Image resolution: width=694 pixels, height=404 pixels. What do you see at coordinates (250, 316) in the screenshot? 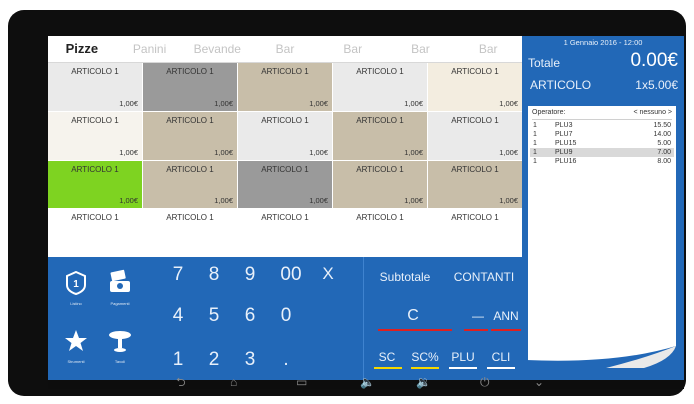
I see `key-6: 6` at bounding box center [250, 316].